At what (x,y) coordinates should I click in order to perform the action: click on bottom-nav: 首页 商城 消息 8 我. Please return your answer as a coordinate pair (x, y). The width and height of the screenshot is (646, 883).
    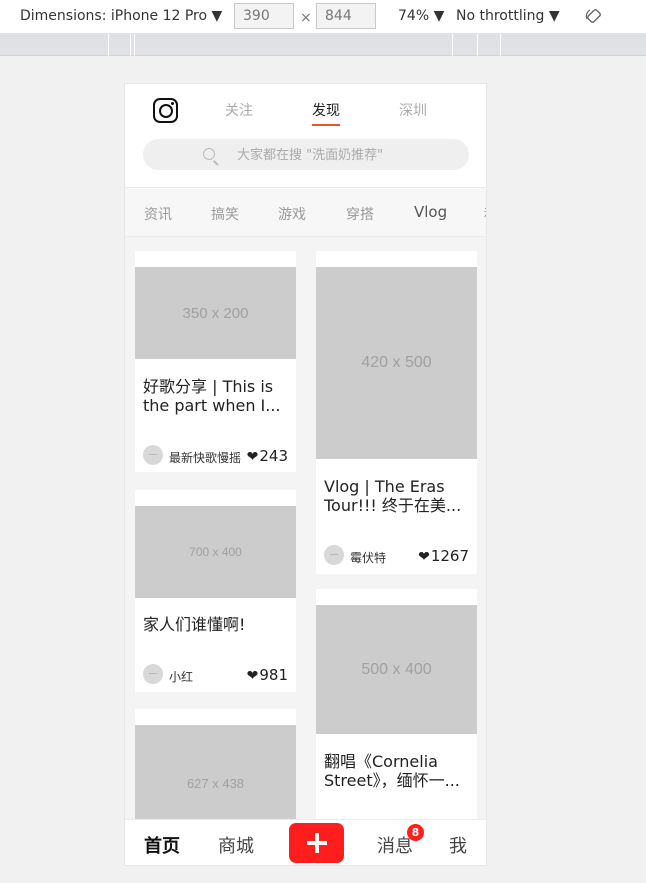
    Looking at the image, I should click on (305, 842).